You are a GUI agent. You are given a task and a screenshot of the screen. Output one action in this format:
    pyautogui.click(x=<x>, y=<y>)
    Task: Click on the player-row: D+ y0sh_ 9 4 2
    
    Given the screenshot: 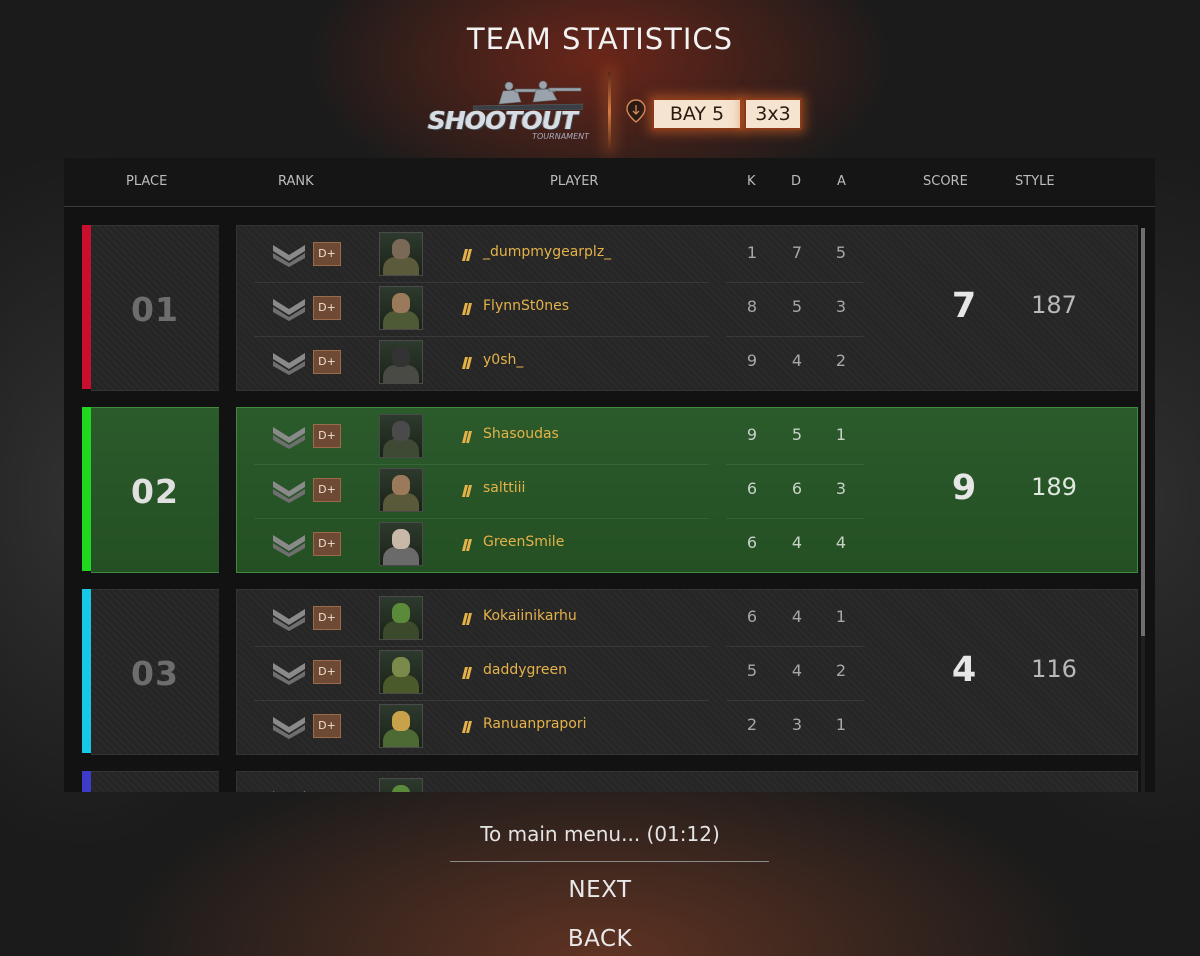 What is the action you would take?
    pyautogui.click(x=609, y=362)
    